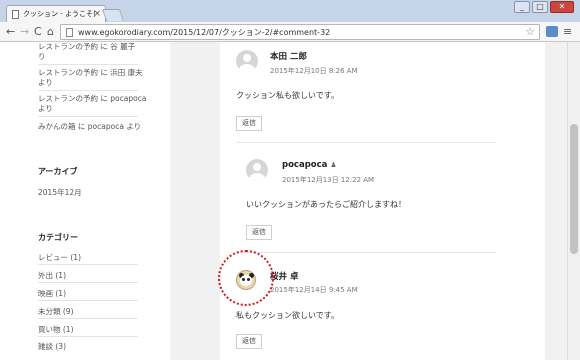  I want to click on recent-comment-link: みかんの箱, so click(57, 126).